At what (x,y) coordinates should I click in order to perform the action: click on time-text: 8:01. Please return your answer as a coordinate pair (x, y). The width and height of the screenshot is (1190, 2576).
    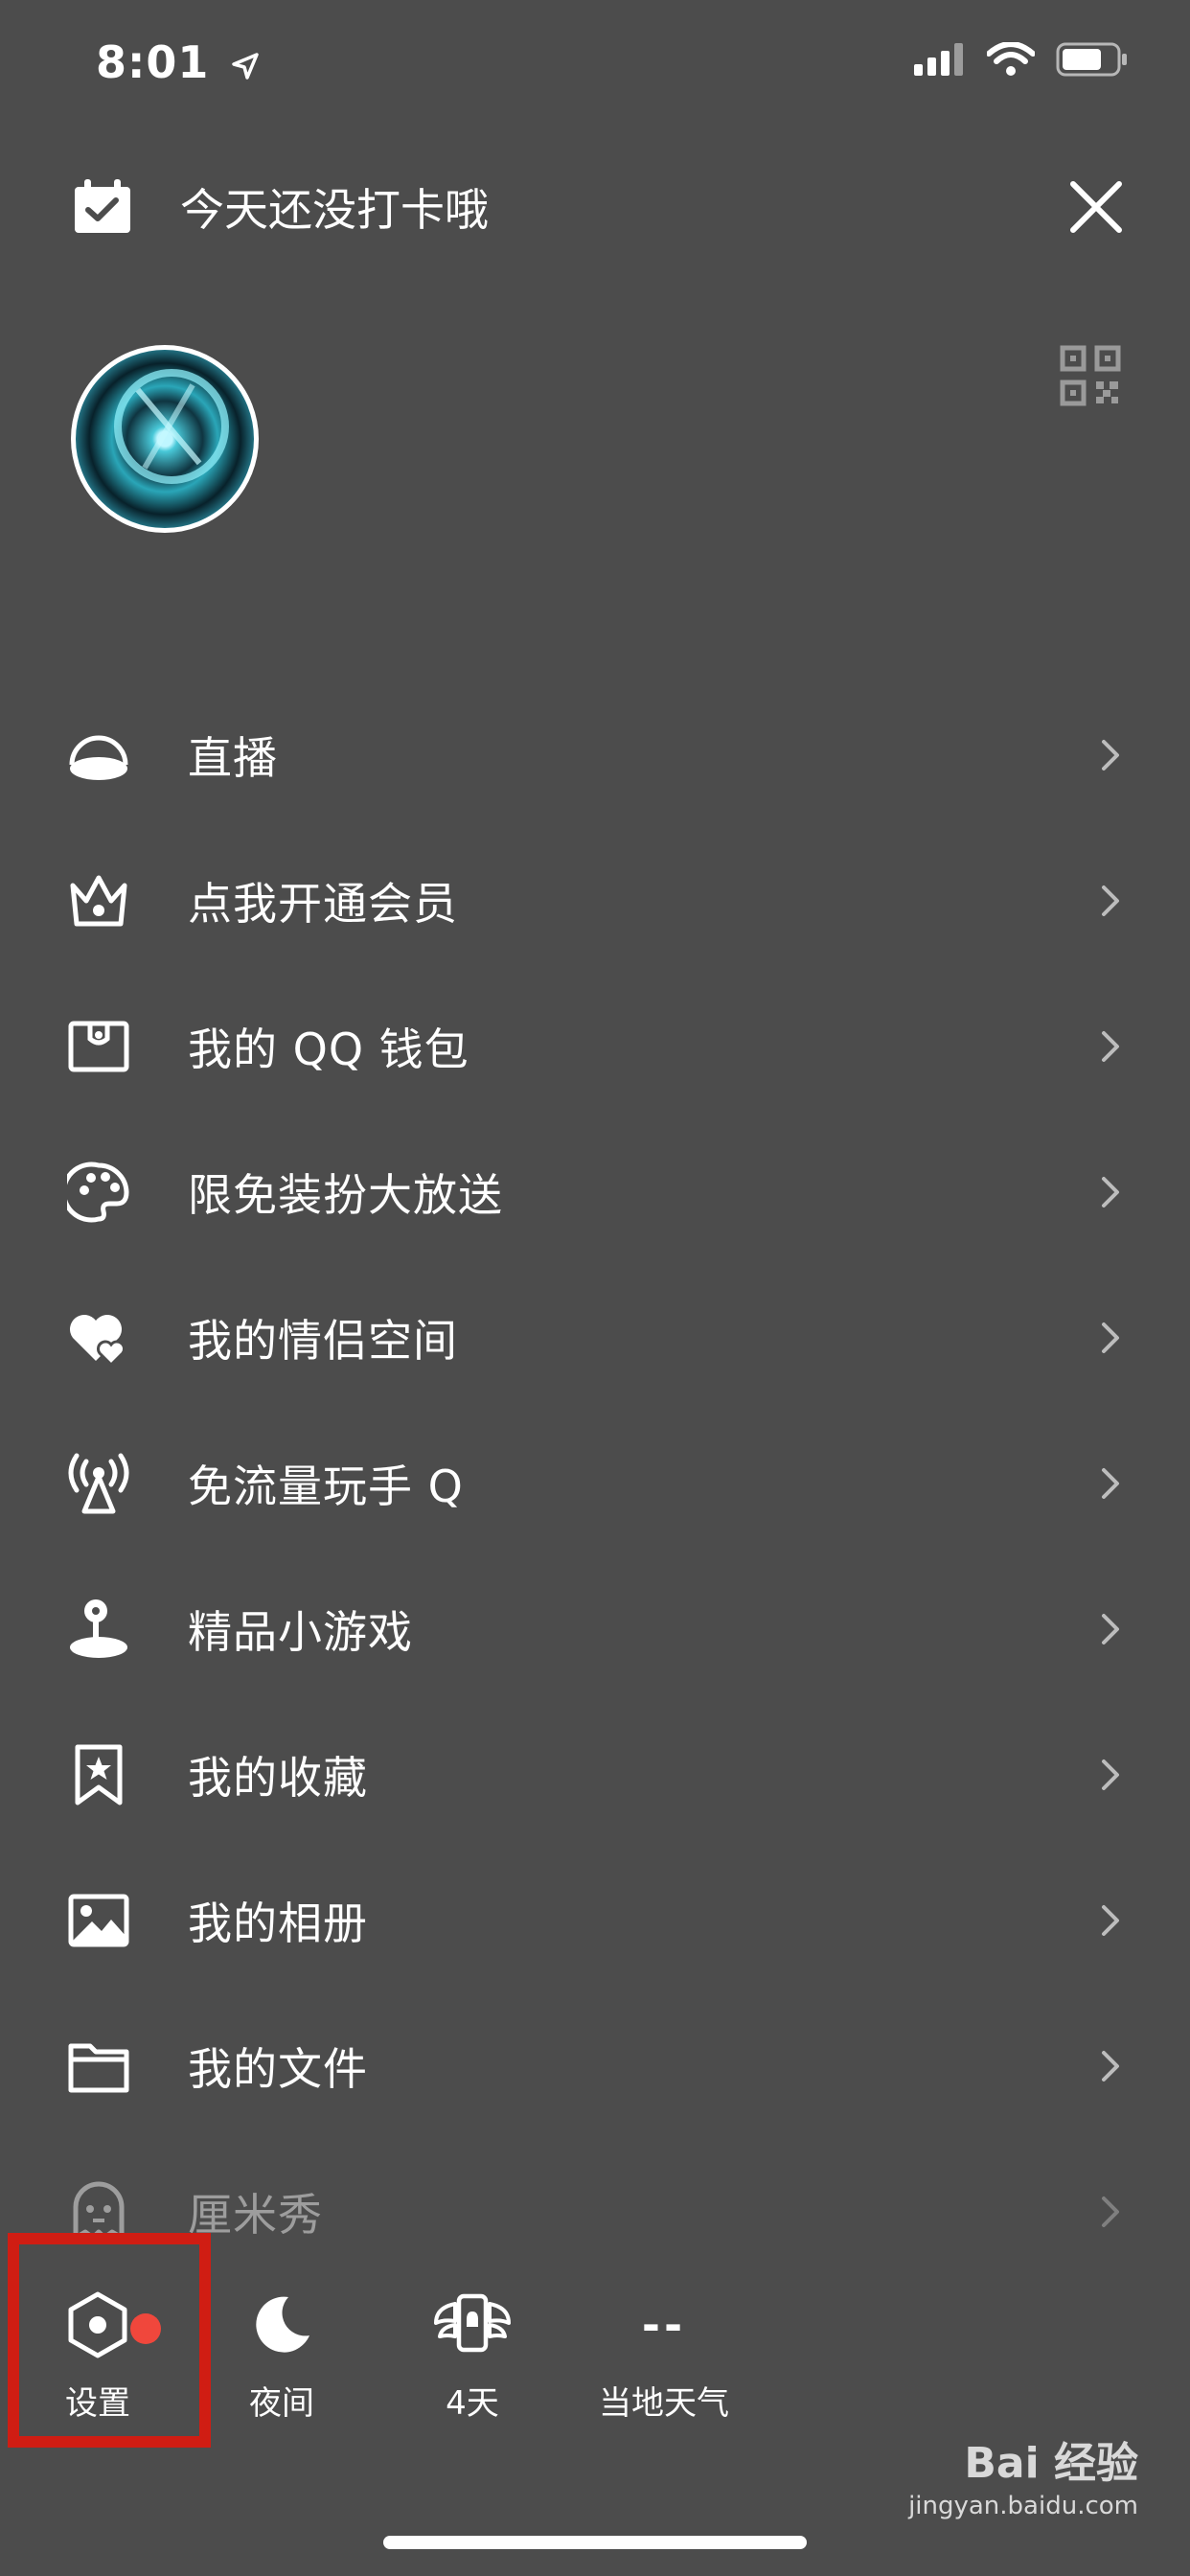
    Looking at the image, I should click on (153, 62).